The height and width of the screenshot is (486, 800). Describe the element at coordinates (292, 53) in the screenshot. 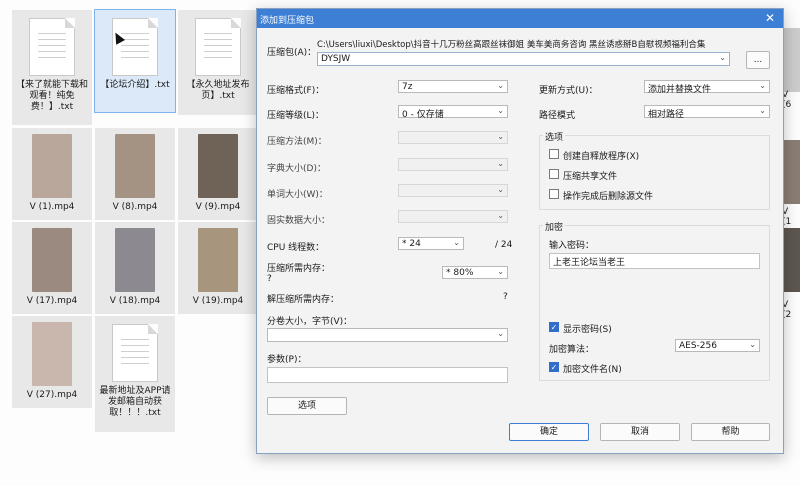

I see `archive-label: 压缩包(A)：` at that location.